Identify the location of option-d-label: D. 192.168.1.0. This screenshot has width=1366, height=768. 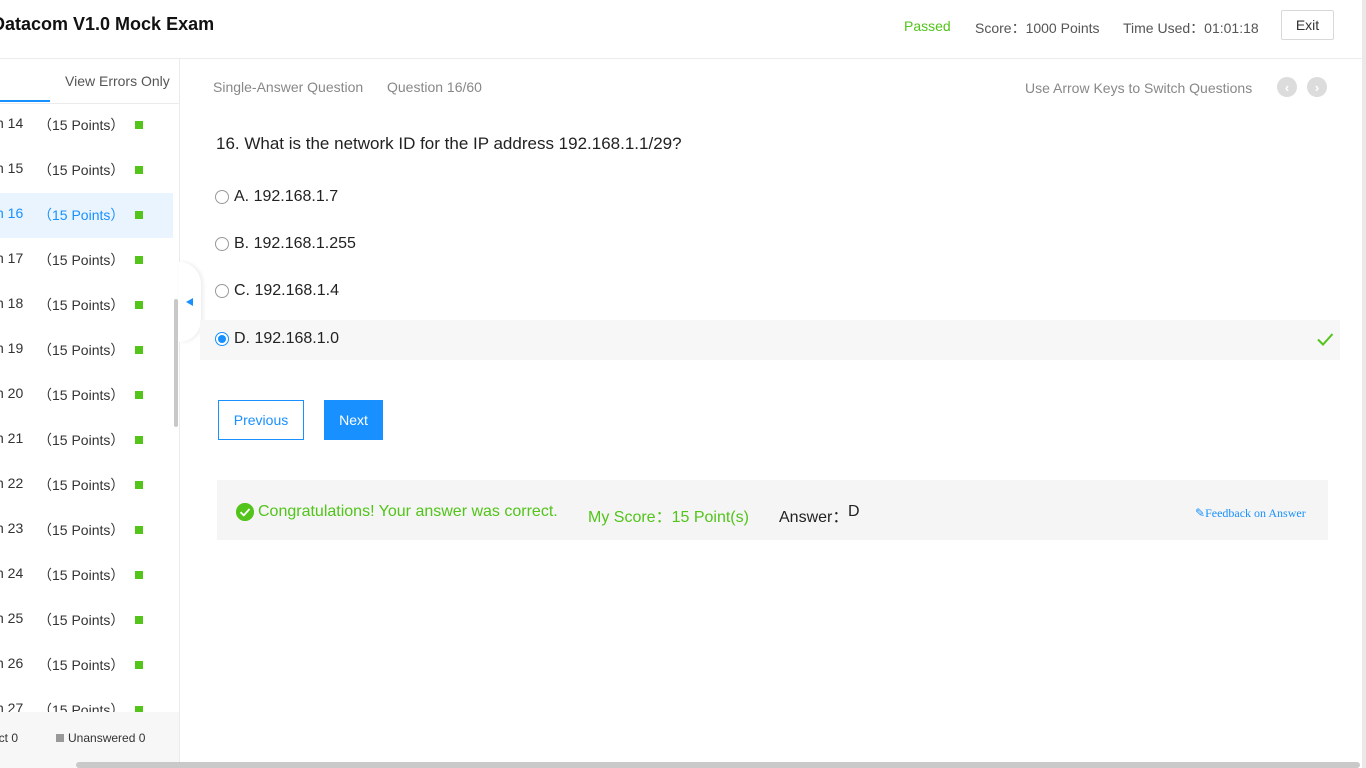
(286, 338).